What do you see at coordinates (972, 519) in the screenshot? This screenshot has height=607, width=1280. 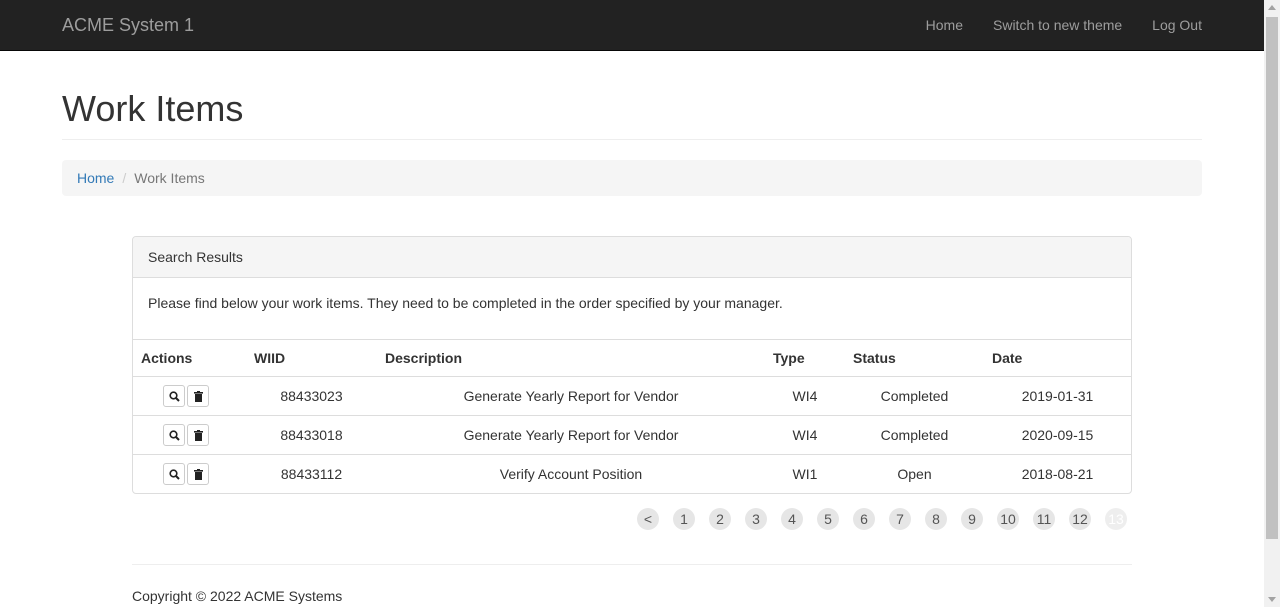 I see `pagination-page-9: 9` at bounding box center [972, 519].